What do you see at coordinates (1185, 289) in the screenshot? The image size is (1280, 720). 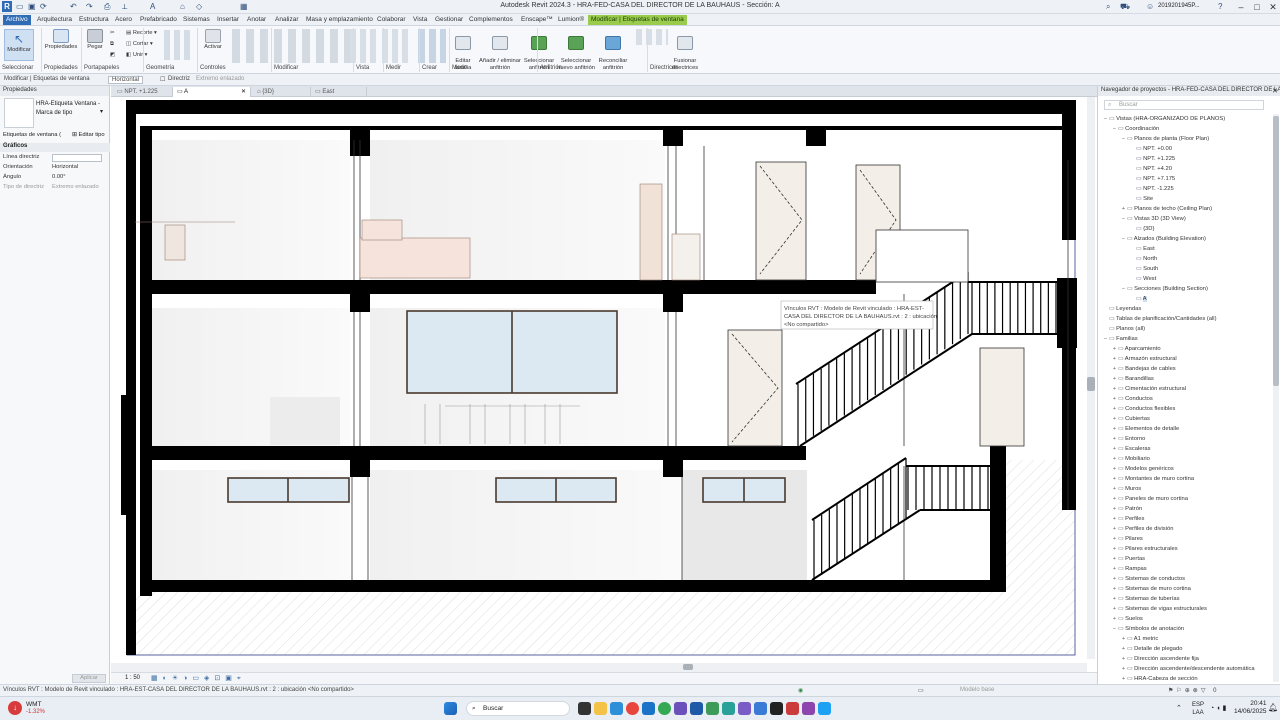 I see `browser-tree-item: − ▭ Secciones (Building Section)` at bounding box center [1185, 289].